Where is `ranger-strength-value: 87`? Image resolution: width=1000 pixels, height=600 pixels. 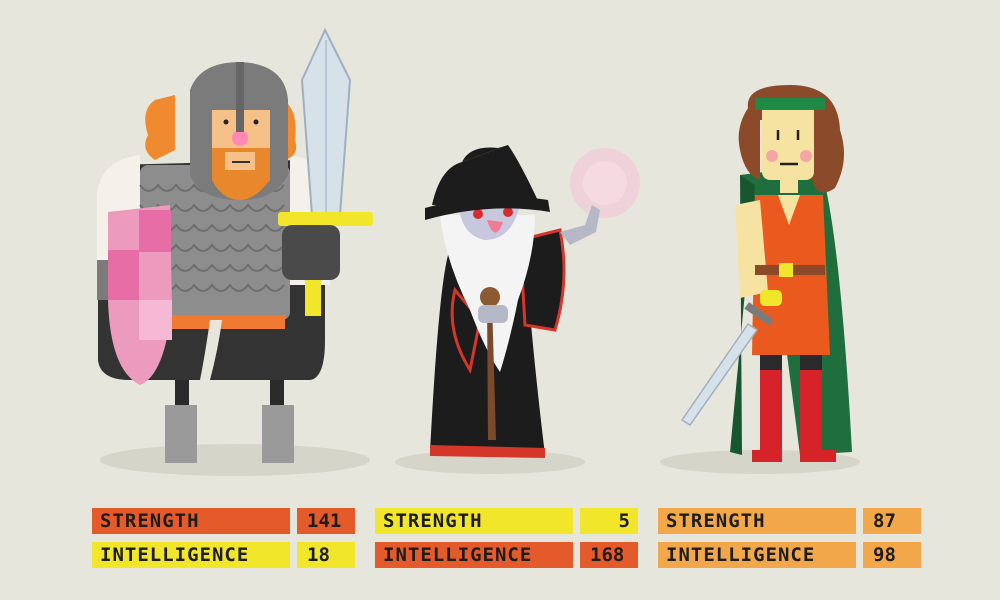 ranger-strength-value: 87 is located at coordinates (892, 521).